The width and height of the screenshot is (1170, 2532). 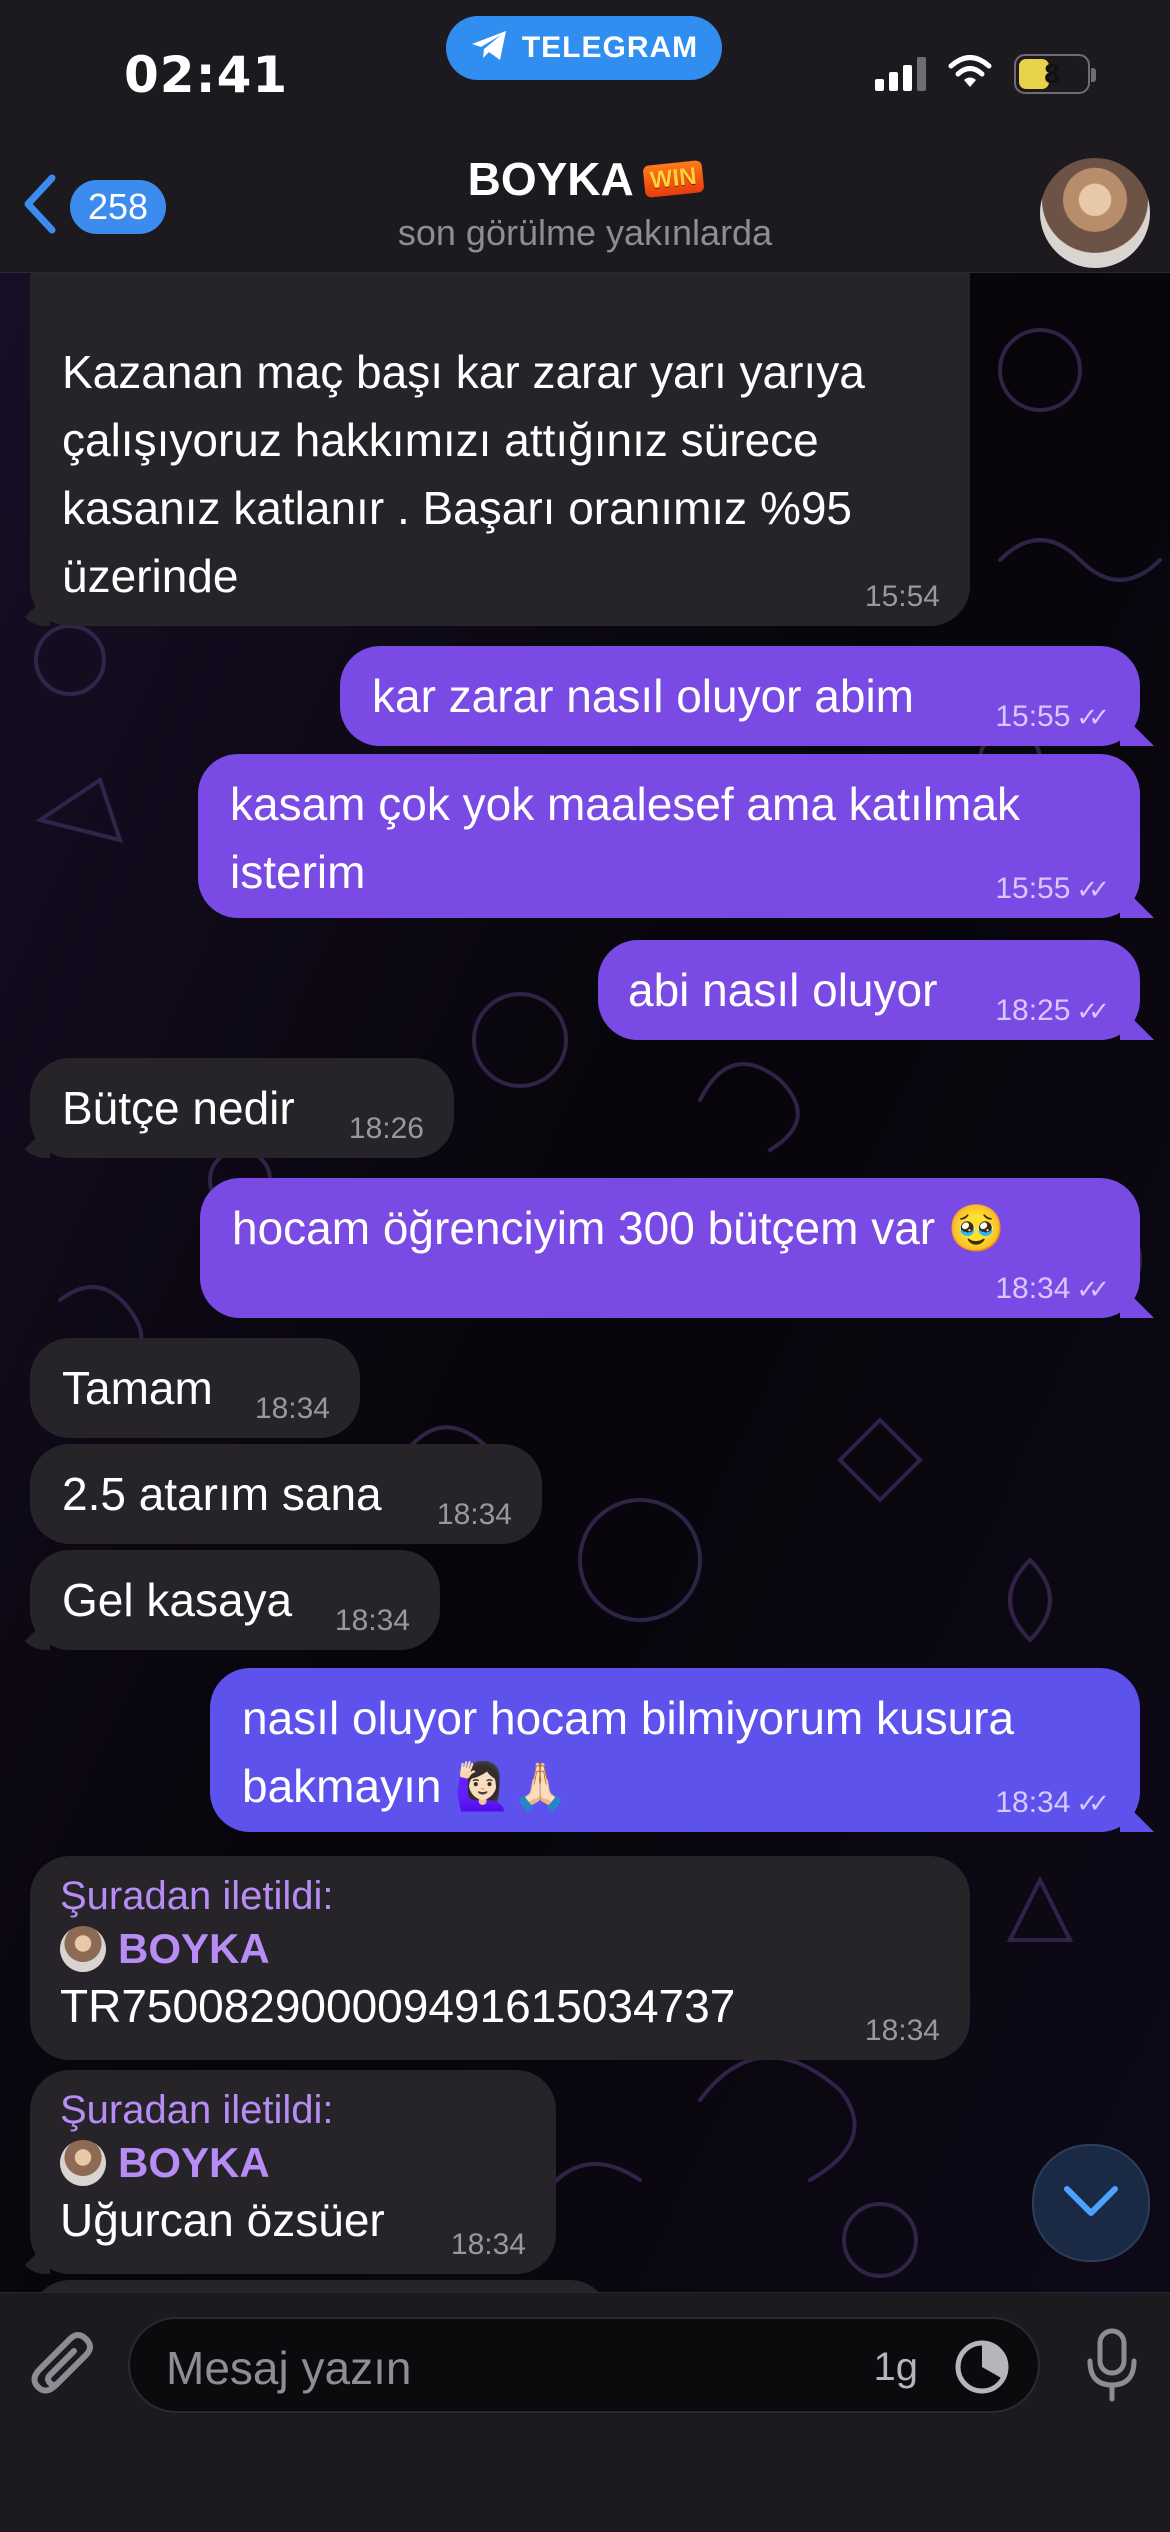 I want to click on message-text: abi nasıl oluyor, so click(x=783, y=990).